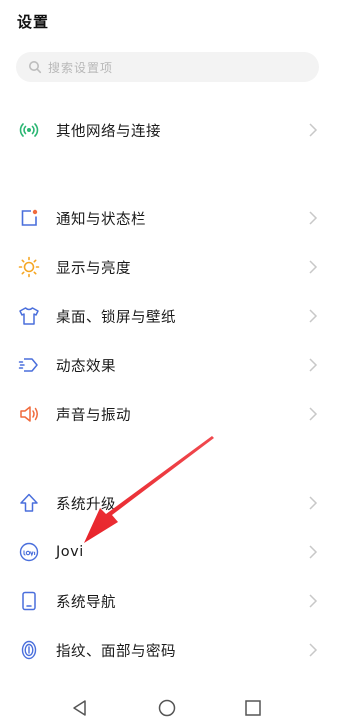 Image resolution: width=338 pixels, height=726 pixels. Describe the element at coordinates (169, 218) in the screenshot. I see `settings-item-notification: 通知与状态栏` at that location.